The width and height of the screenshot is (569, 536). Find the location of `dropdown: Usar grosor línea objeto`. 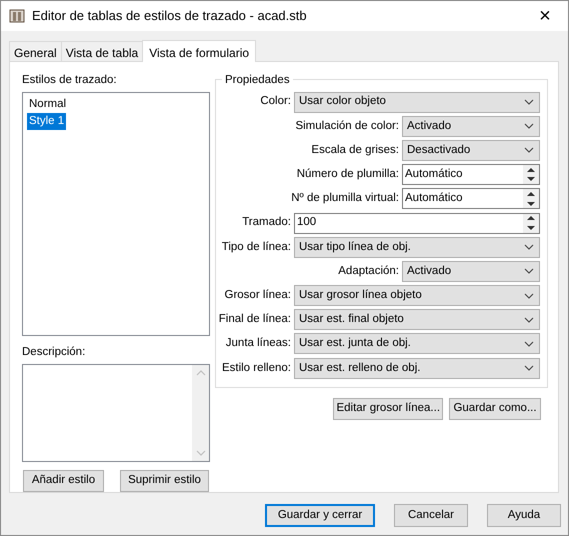

dropdown: Usar grosor línea objeto is located at coordinates (417, 295).